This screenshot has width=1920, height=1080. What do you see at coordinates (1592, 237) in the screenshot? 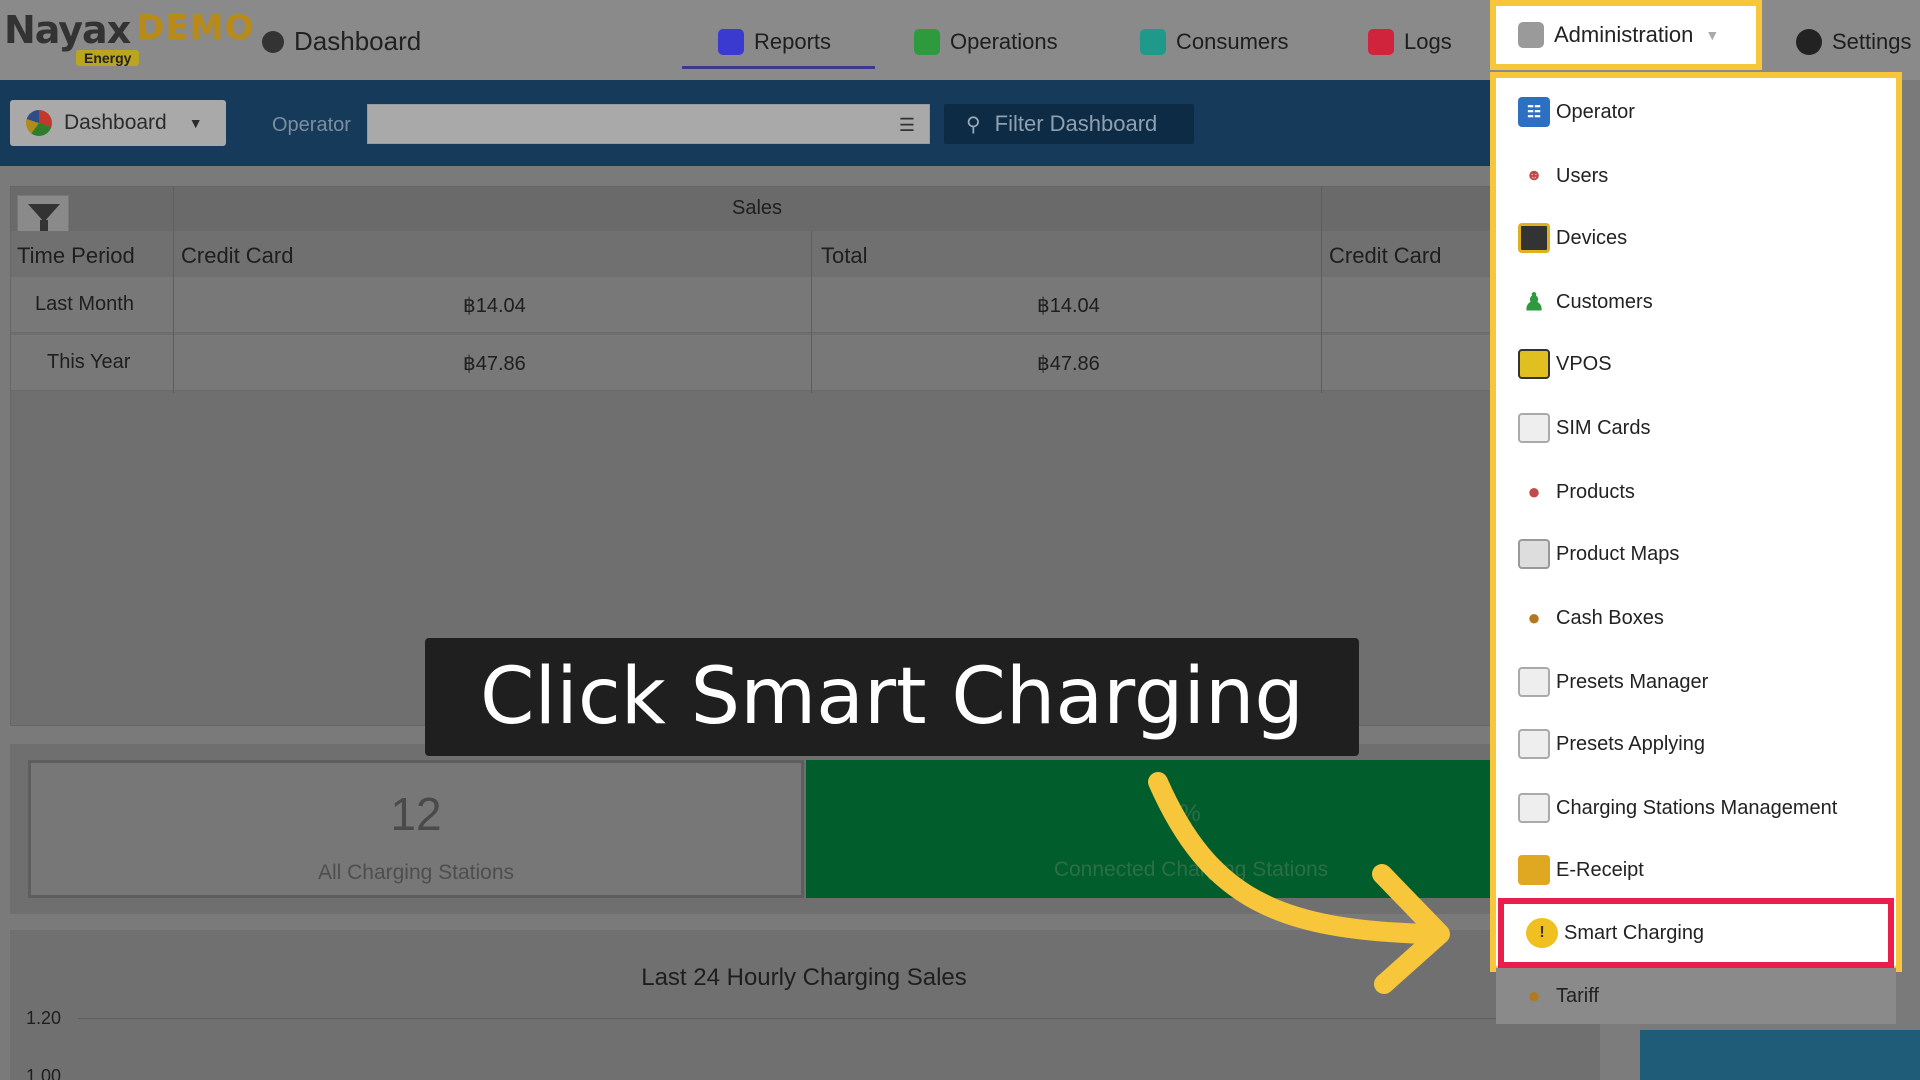
I see `menu-item-label: Devices` at bounding box center [1592, 237].